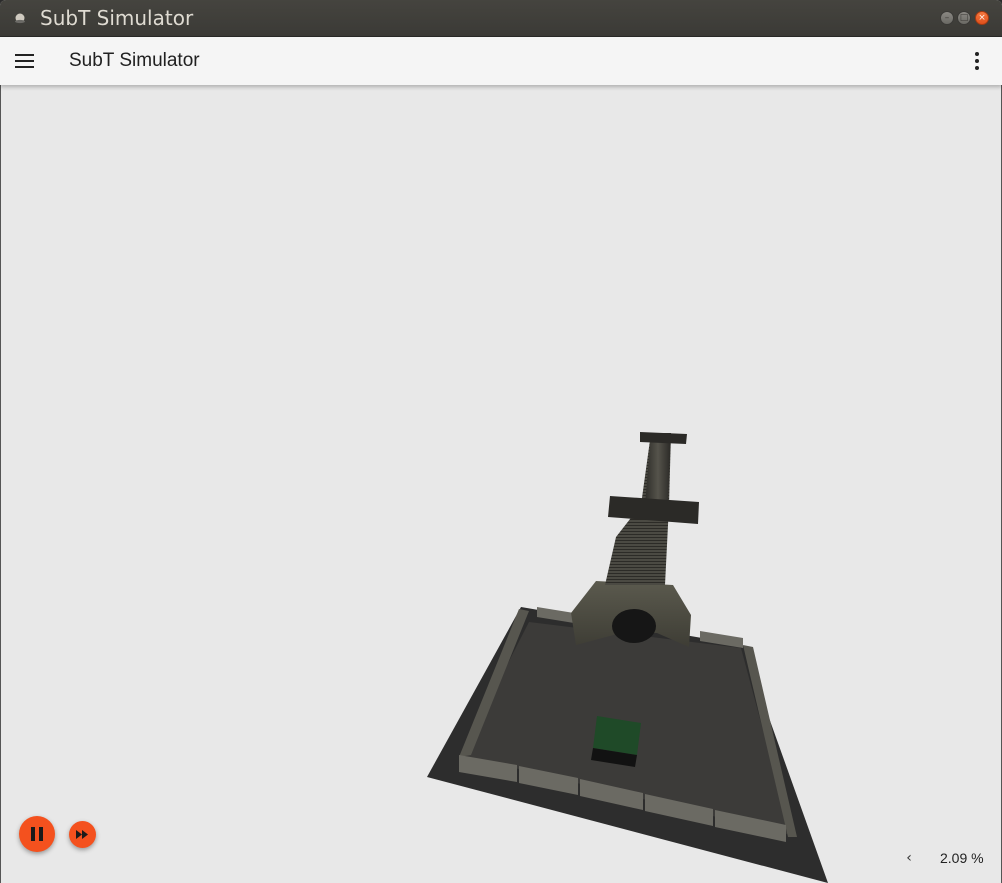 This screenshot has width=1002, height=883. I want to click on fast-forward-icon, so click(82, 834).